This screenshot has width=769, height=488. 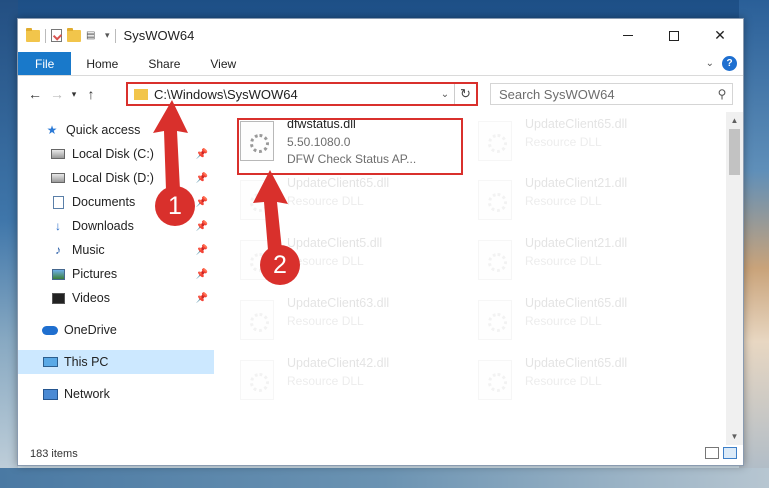 I want to click on expand-ribbon-icon: ⌄, so click(x=710, y=63).